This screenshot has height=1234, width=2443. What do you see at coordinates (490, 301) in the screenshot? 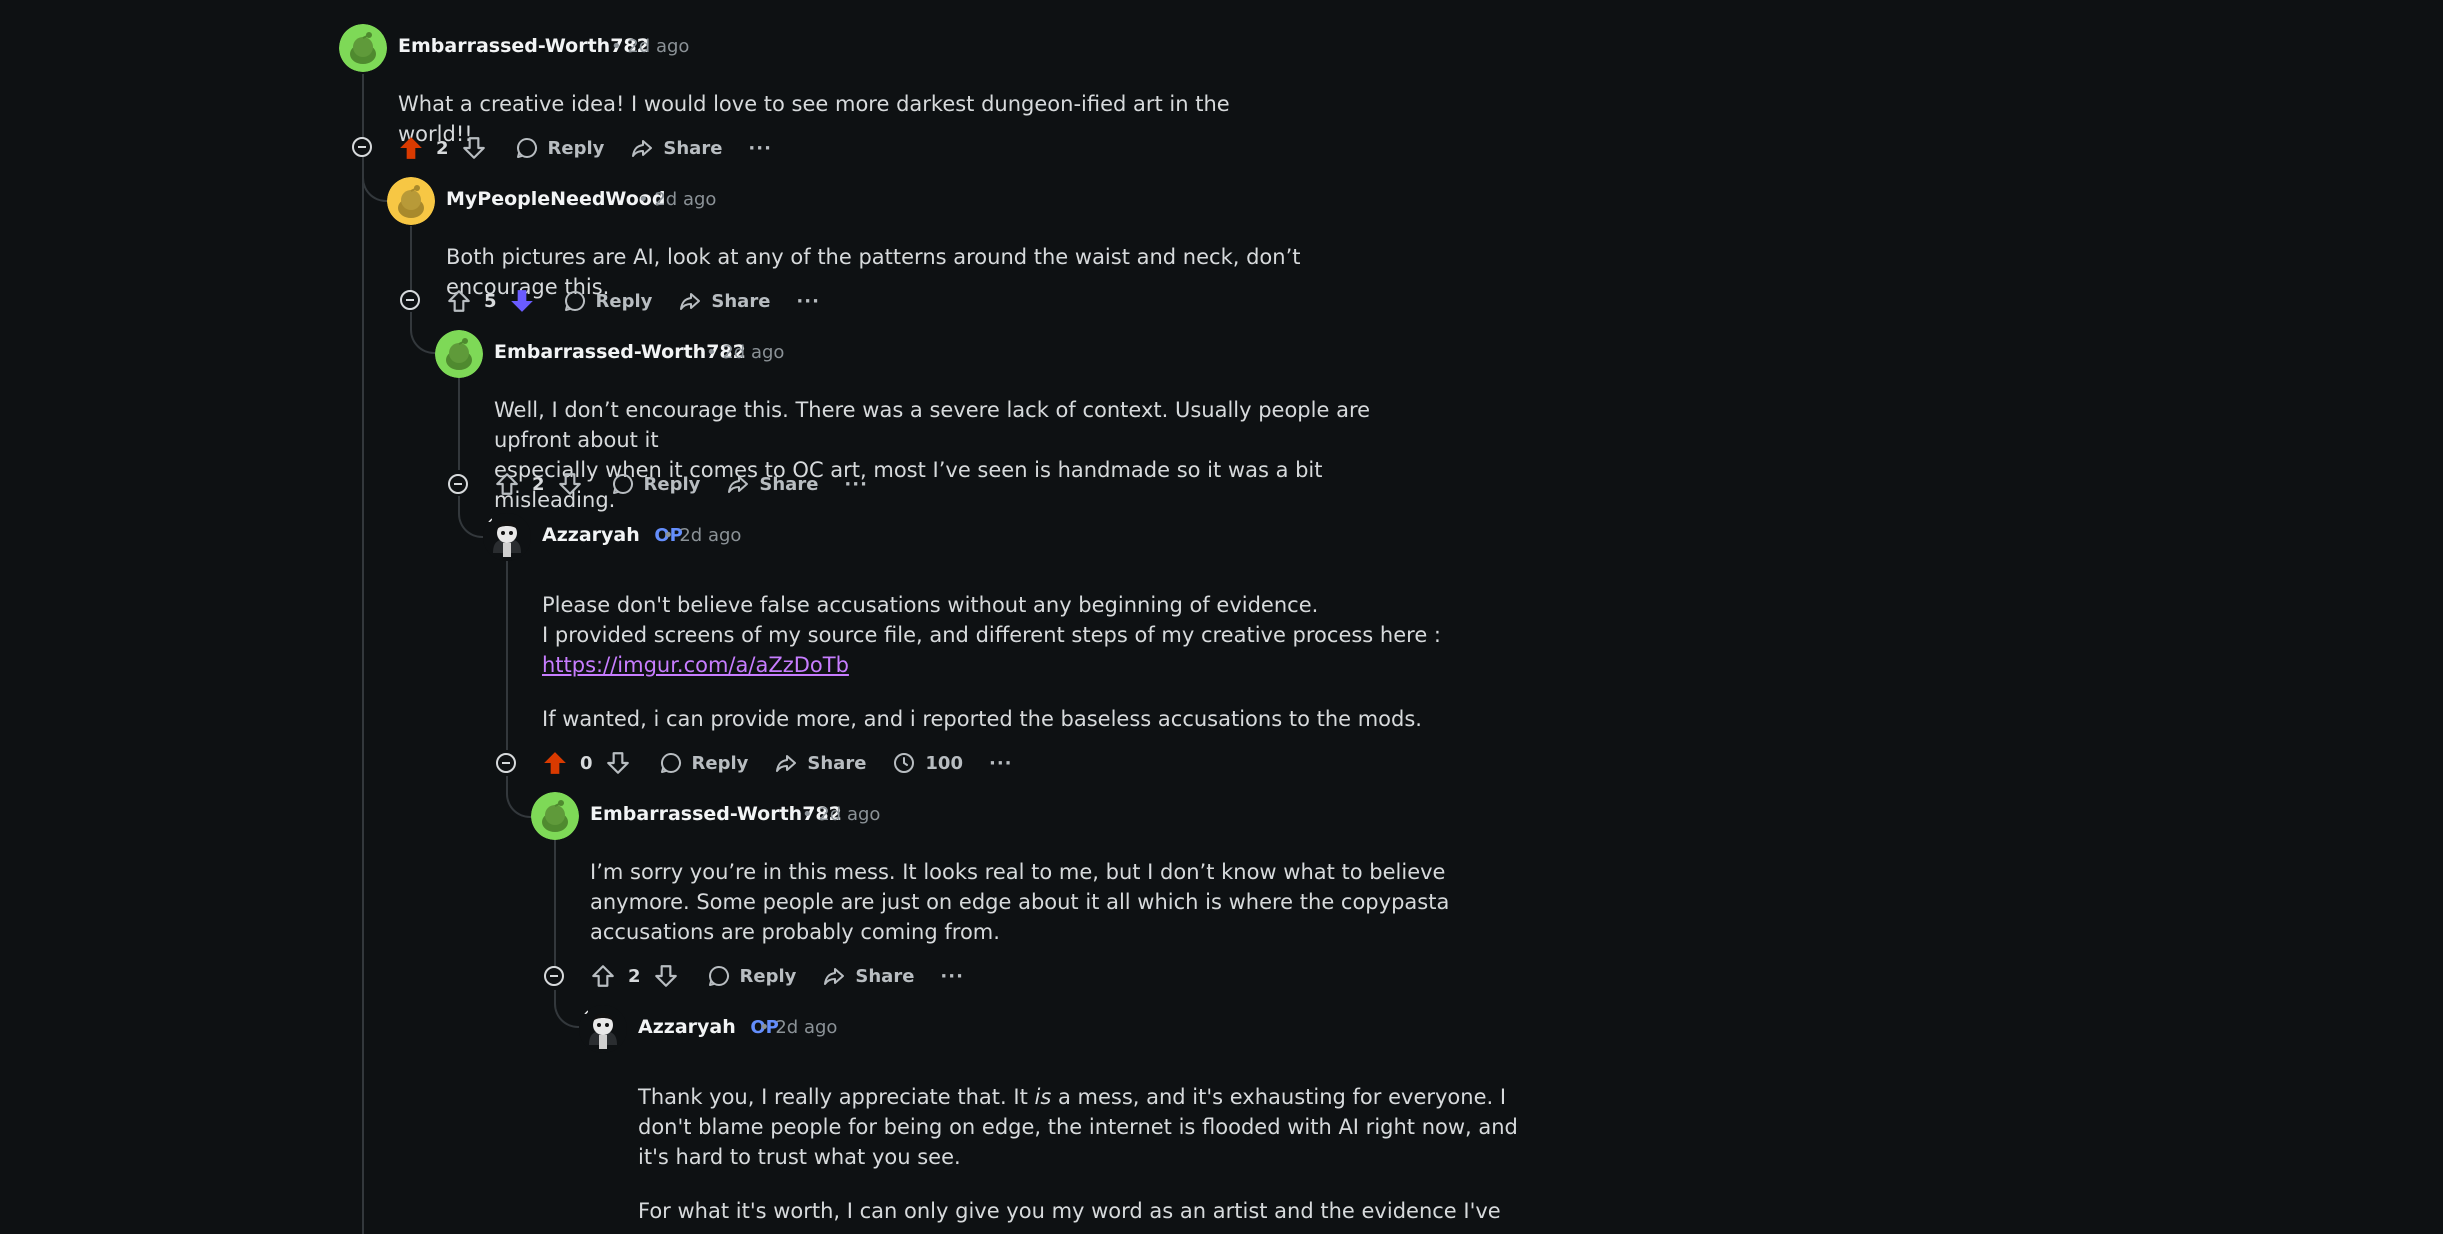
I see `vote-count: 5` at bounding box center [490, 301].